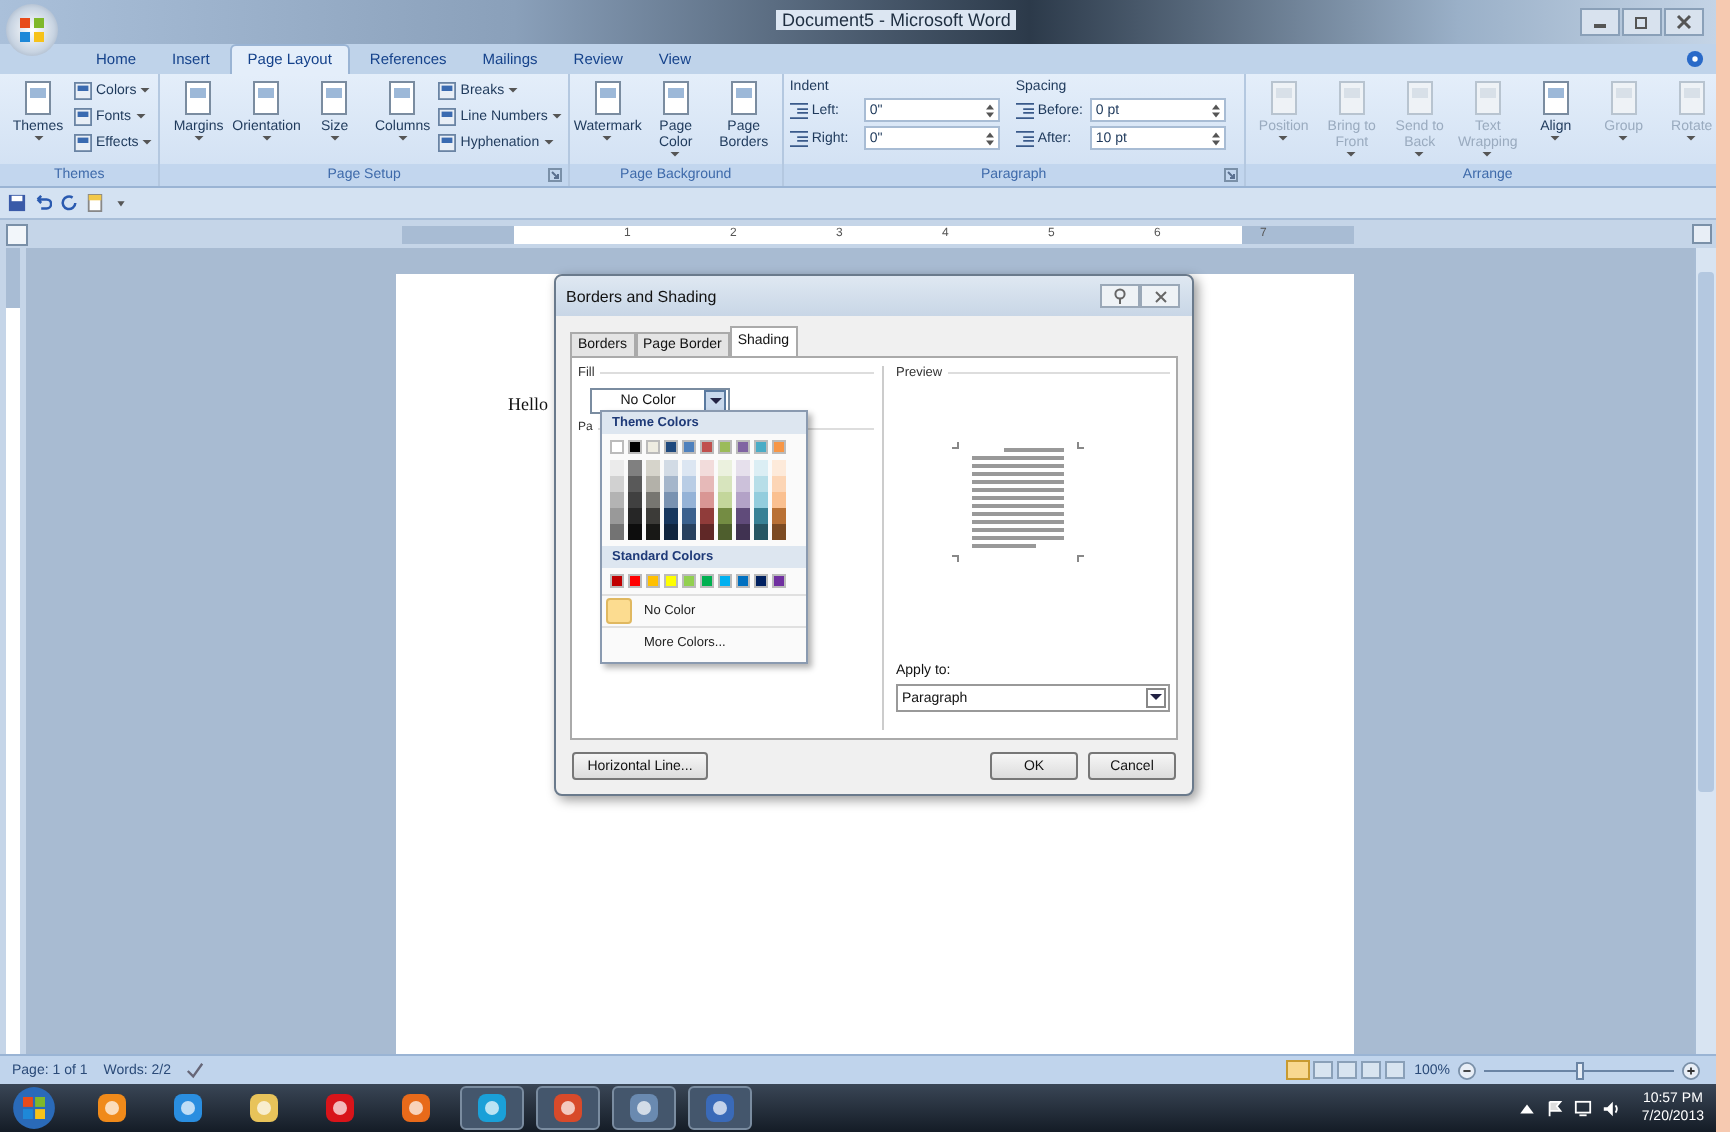 The width and height of the screenshot is (1730, 1132). I want to click on office-button, so click(32, 30).